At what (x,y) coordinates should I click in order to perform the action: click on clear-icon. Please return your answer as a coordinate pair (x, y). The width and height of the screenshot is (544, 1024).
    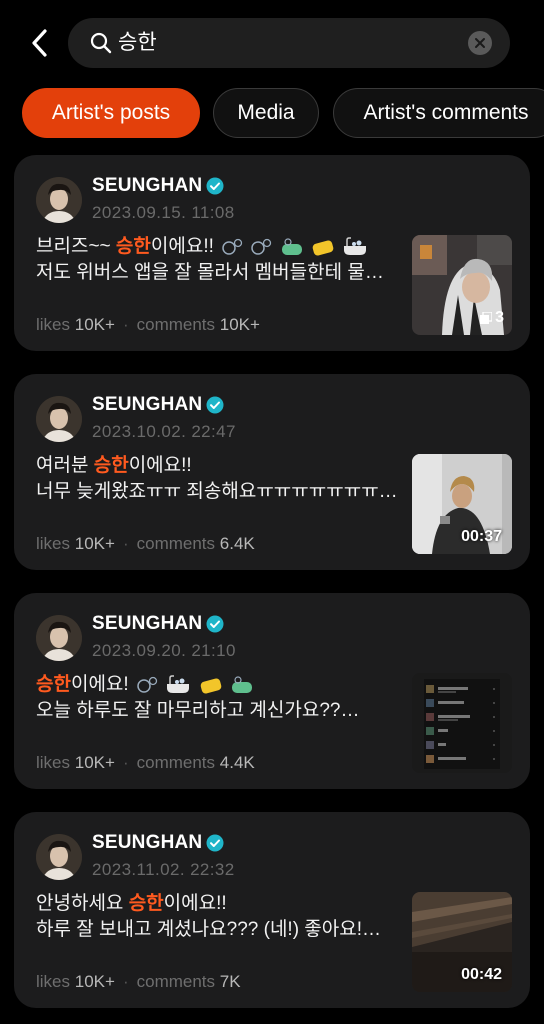
    Looking at the image, I should click on (480, 43).